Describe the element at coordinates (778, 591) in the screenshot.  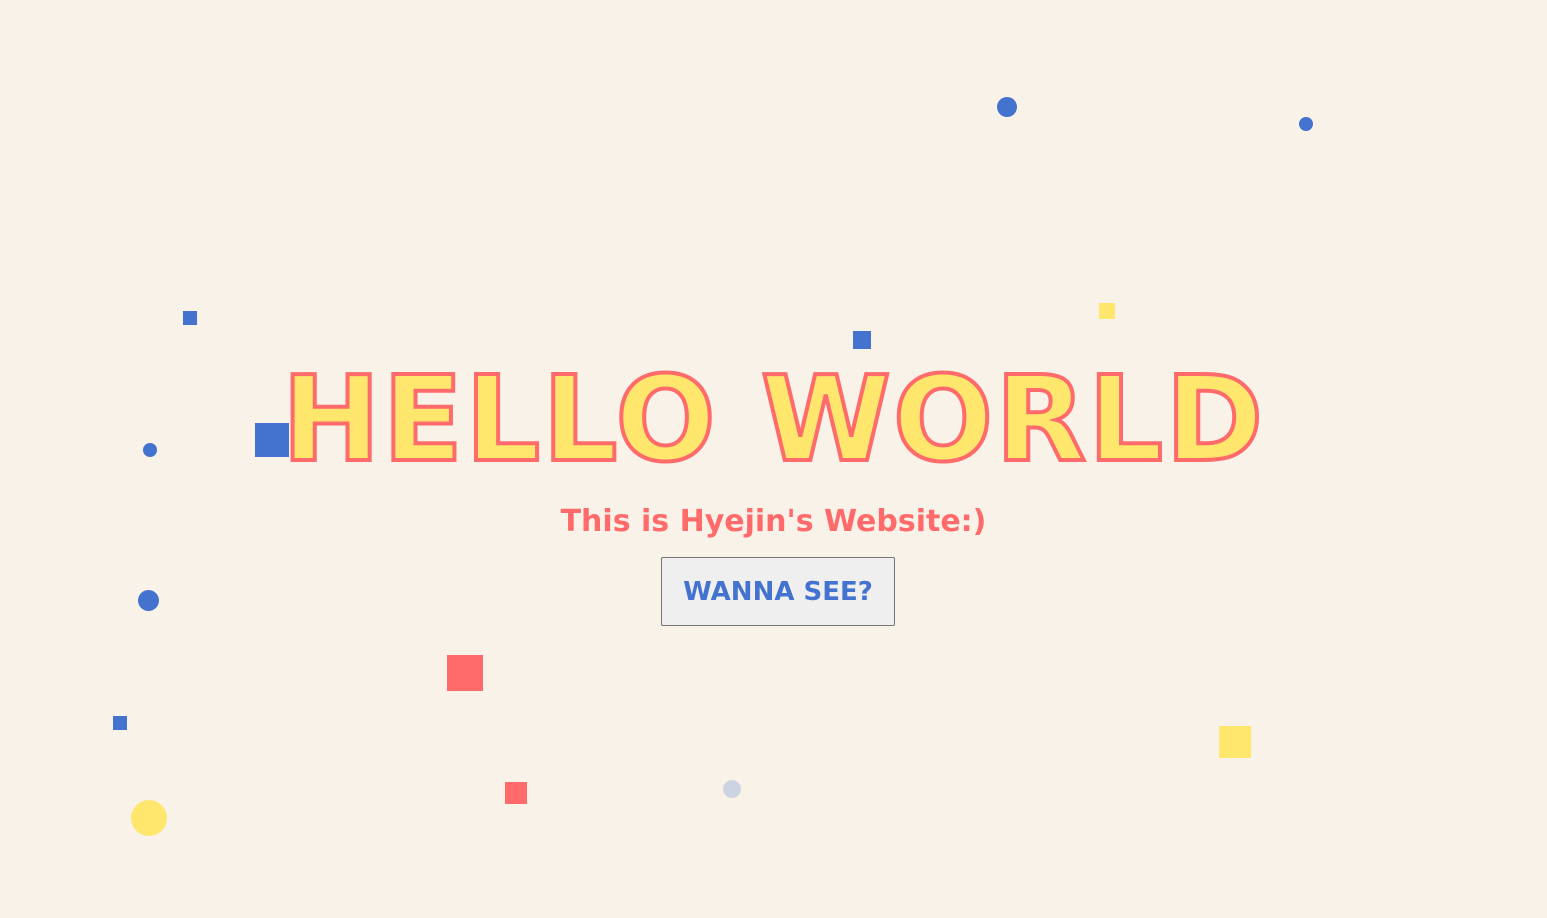
I see `wanna-see-button: WANNA SEE?` at that location.